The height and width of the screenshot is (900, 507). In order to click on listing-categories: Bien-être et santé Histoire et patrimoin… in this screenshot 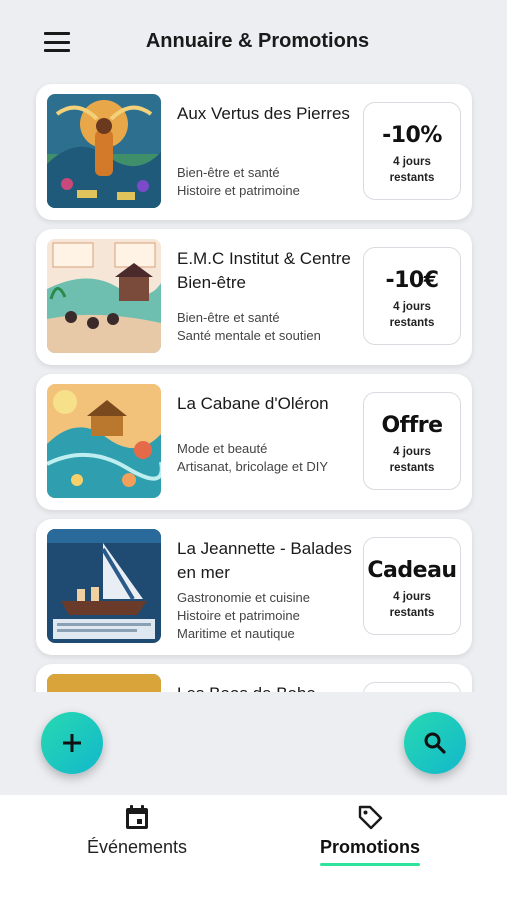, I will do `click(267, 182)`.